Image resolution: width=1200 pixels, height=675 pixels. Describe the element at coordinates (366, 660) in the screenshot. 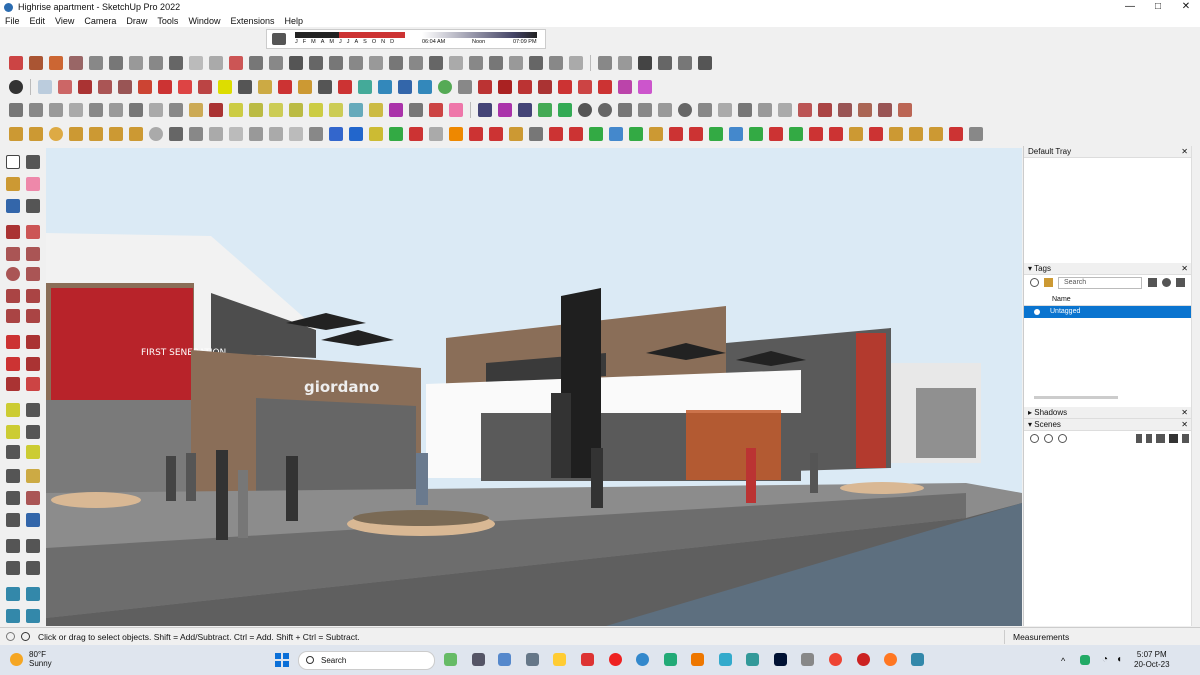

I see `taskbar-search: Search` at that location.